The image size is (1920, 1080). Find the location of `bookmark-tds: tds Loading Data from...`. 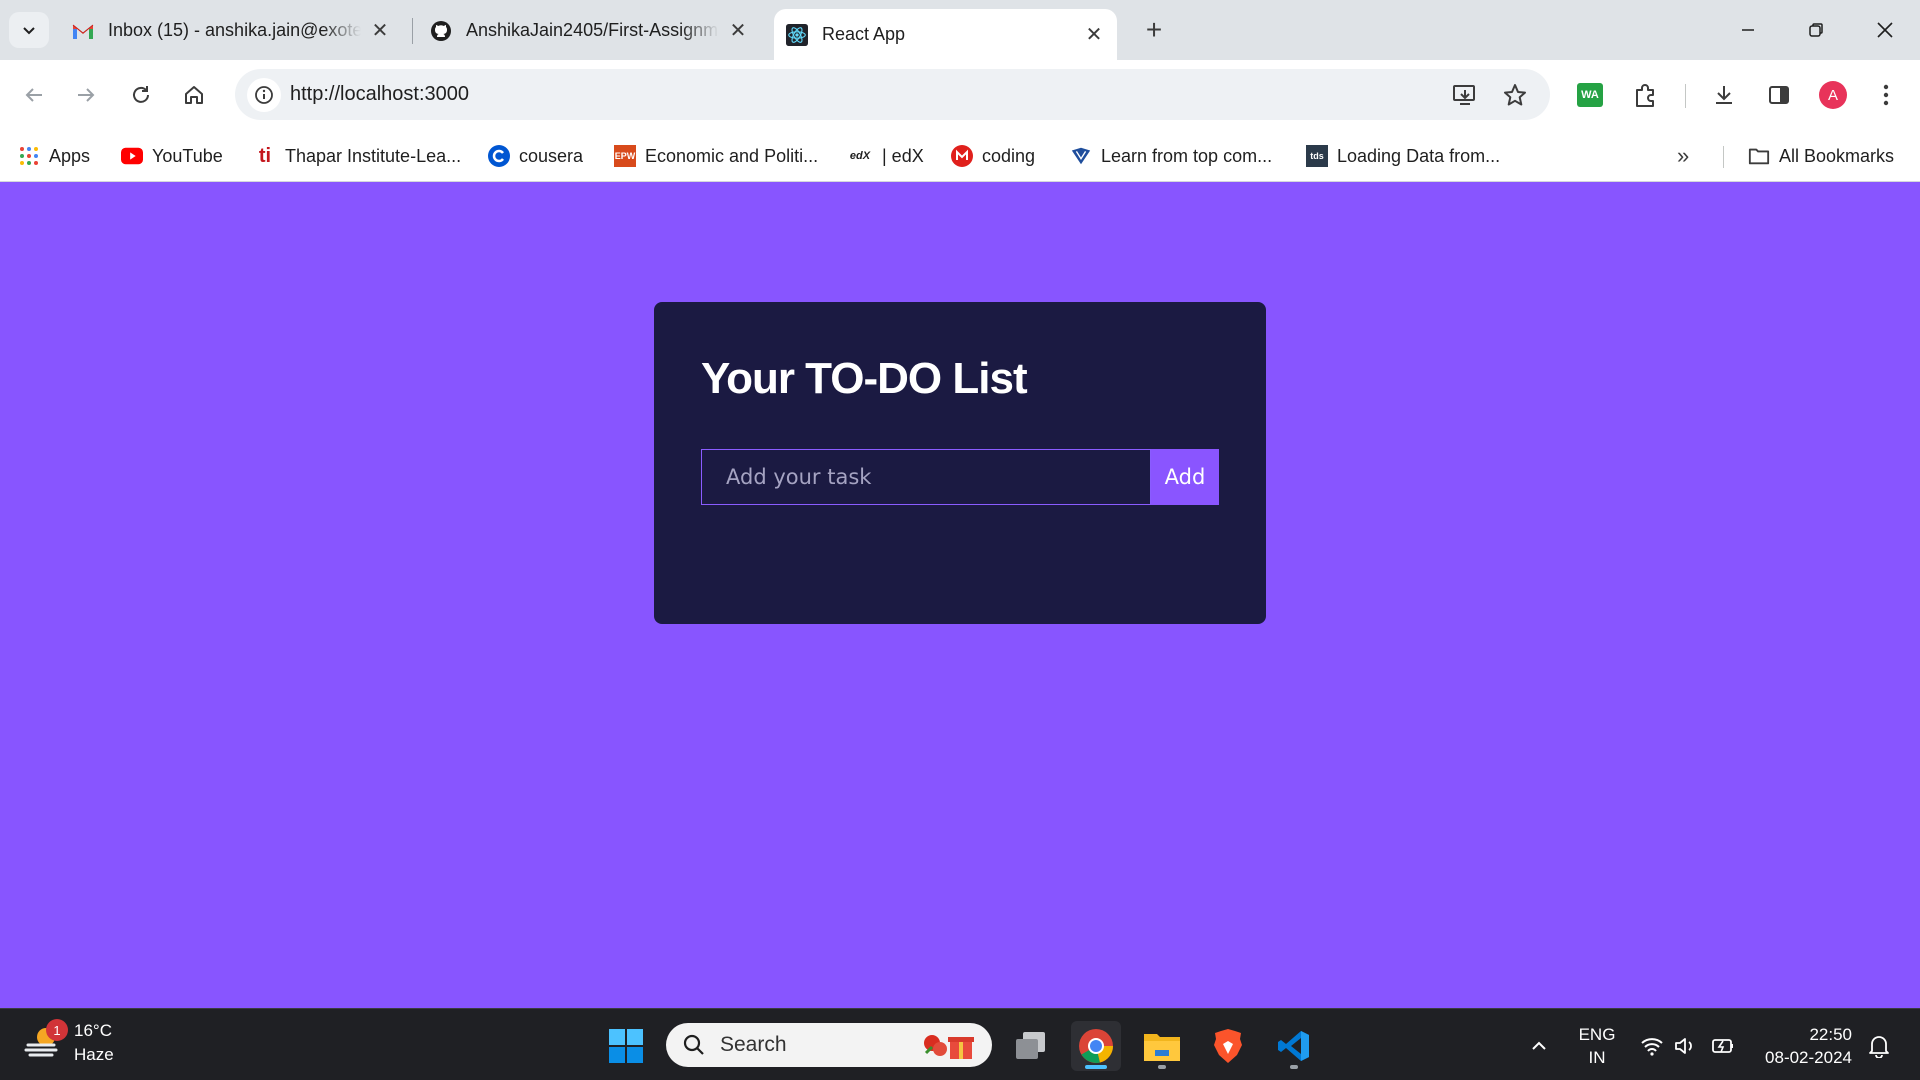

bookmark-tds: tds Loading Data from... is located at coordinates (1403, 156).